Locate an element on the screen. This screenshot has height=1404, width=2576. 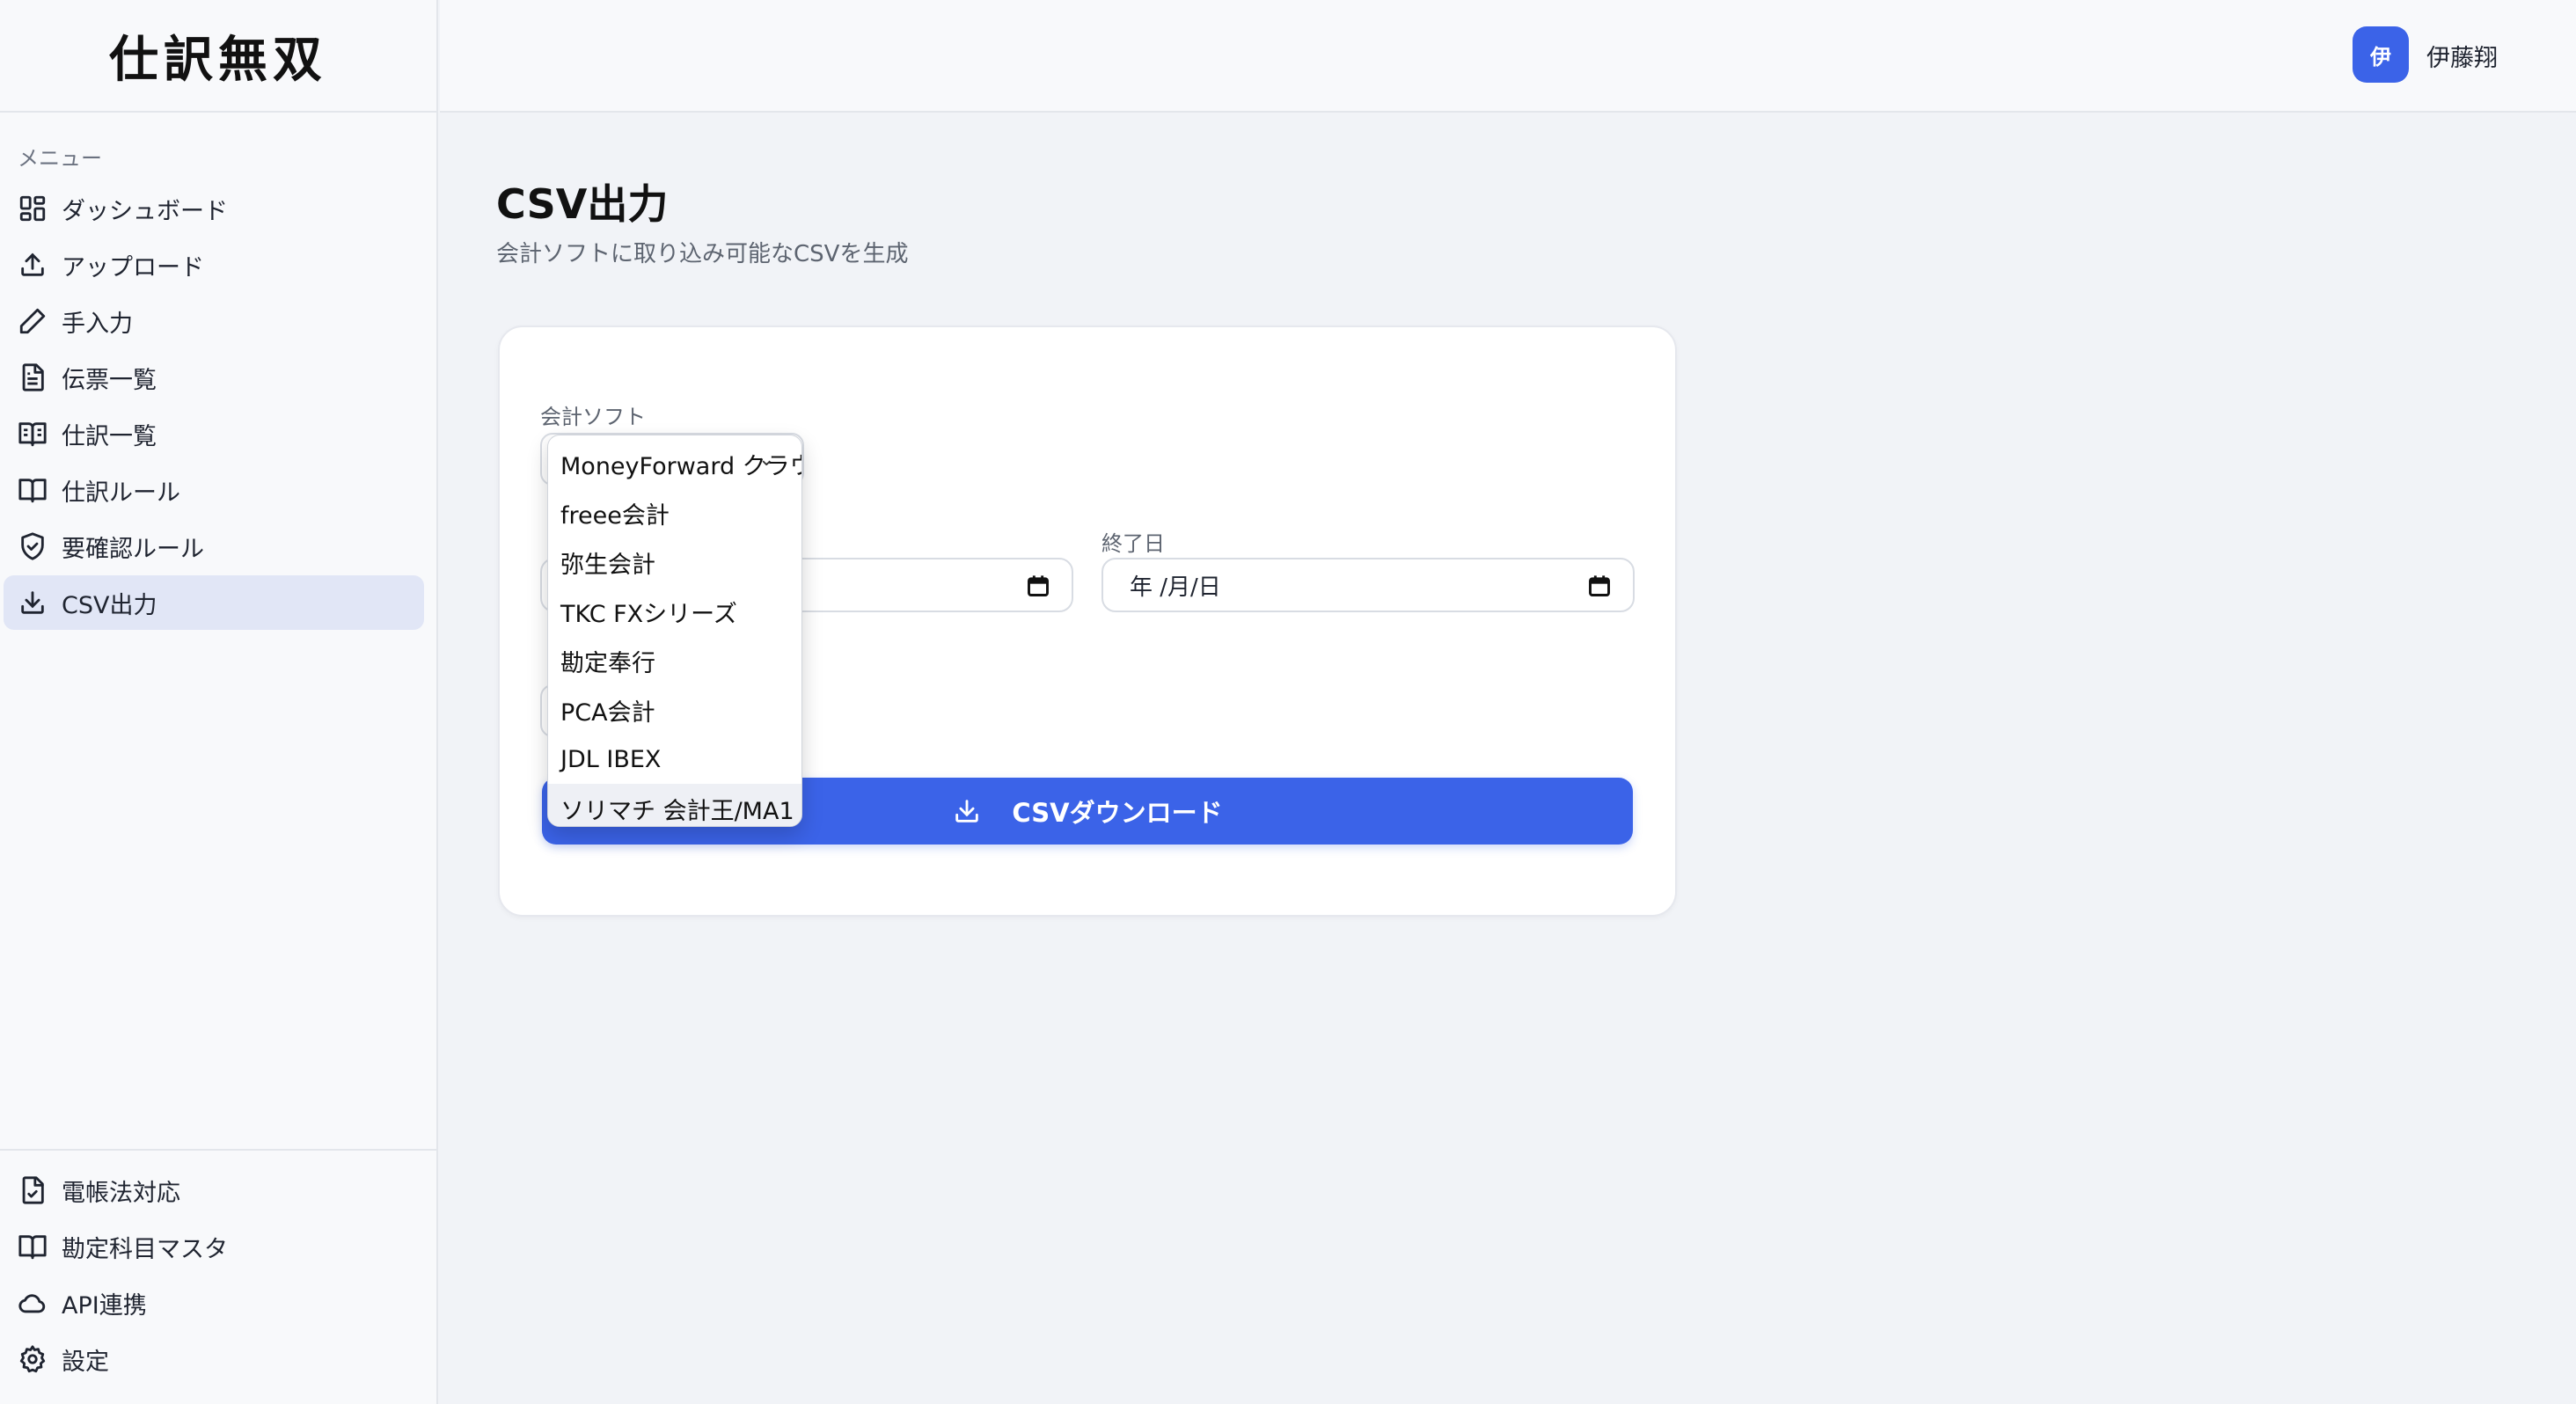
sidebar-item-manual-input: 手入力 is located at coordinates (214, 321).